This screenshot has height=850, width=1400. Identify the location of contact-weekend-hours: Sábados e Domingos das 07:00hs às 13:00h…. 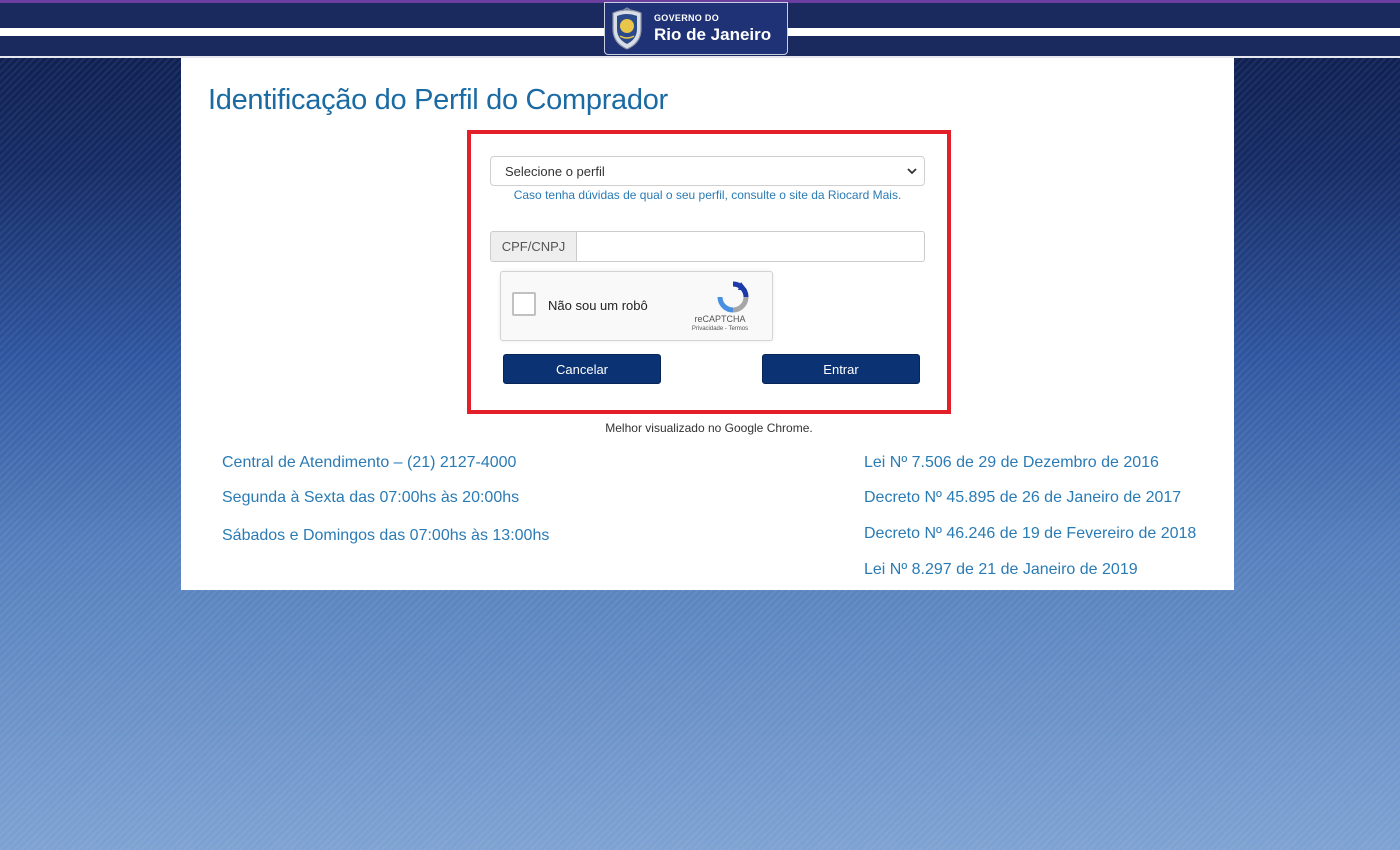
(386, 535).